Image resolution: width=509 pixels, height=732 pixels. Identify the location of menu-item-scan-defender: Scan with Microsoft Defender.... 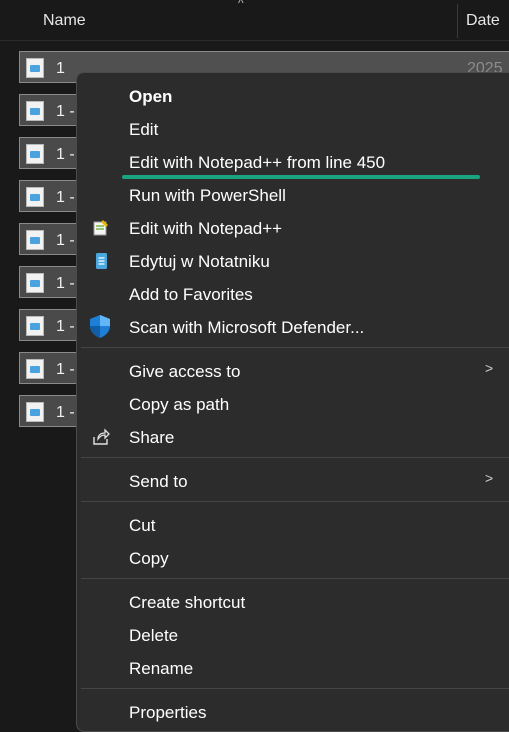
(246, 328).